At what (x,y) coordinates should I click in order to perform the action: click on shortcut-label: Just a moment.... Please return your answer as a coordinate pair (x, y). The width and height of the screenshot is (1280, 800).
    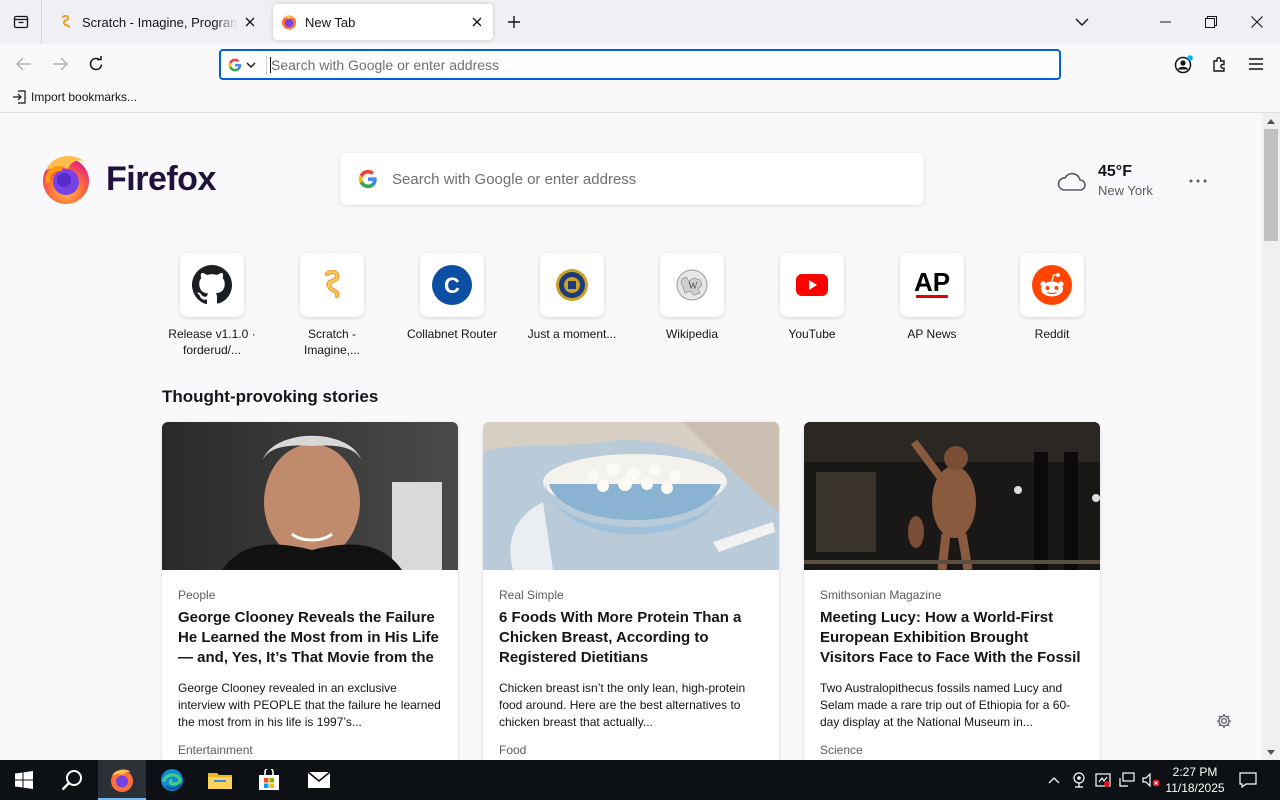
    Looking at the image, I should click on (572, 334).